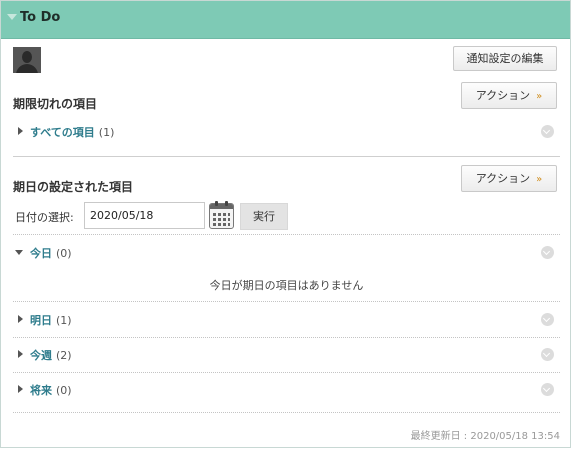 The height and width of the screenshot is (450, 573). What do you see at coordinates (64, 253) in the screenshot?
I see `group-today-count: (0)` at bounding box center [64, 253].